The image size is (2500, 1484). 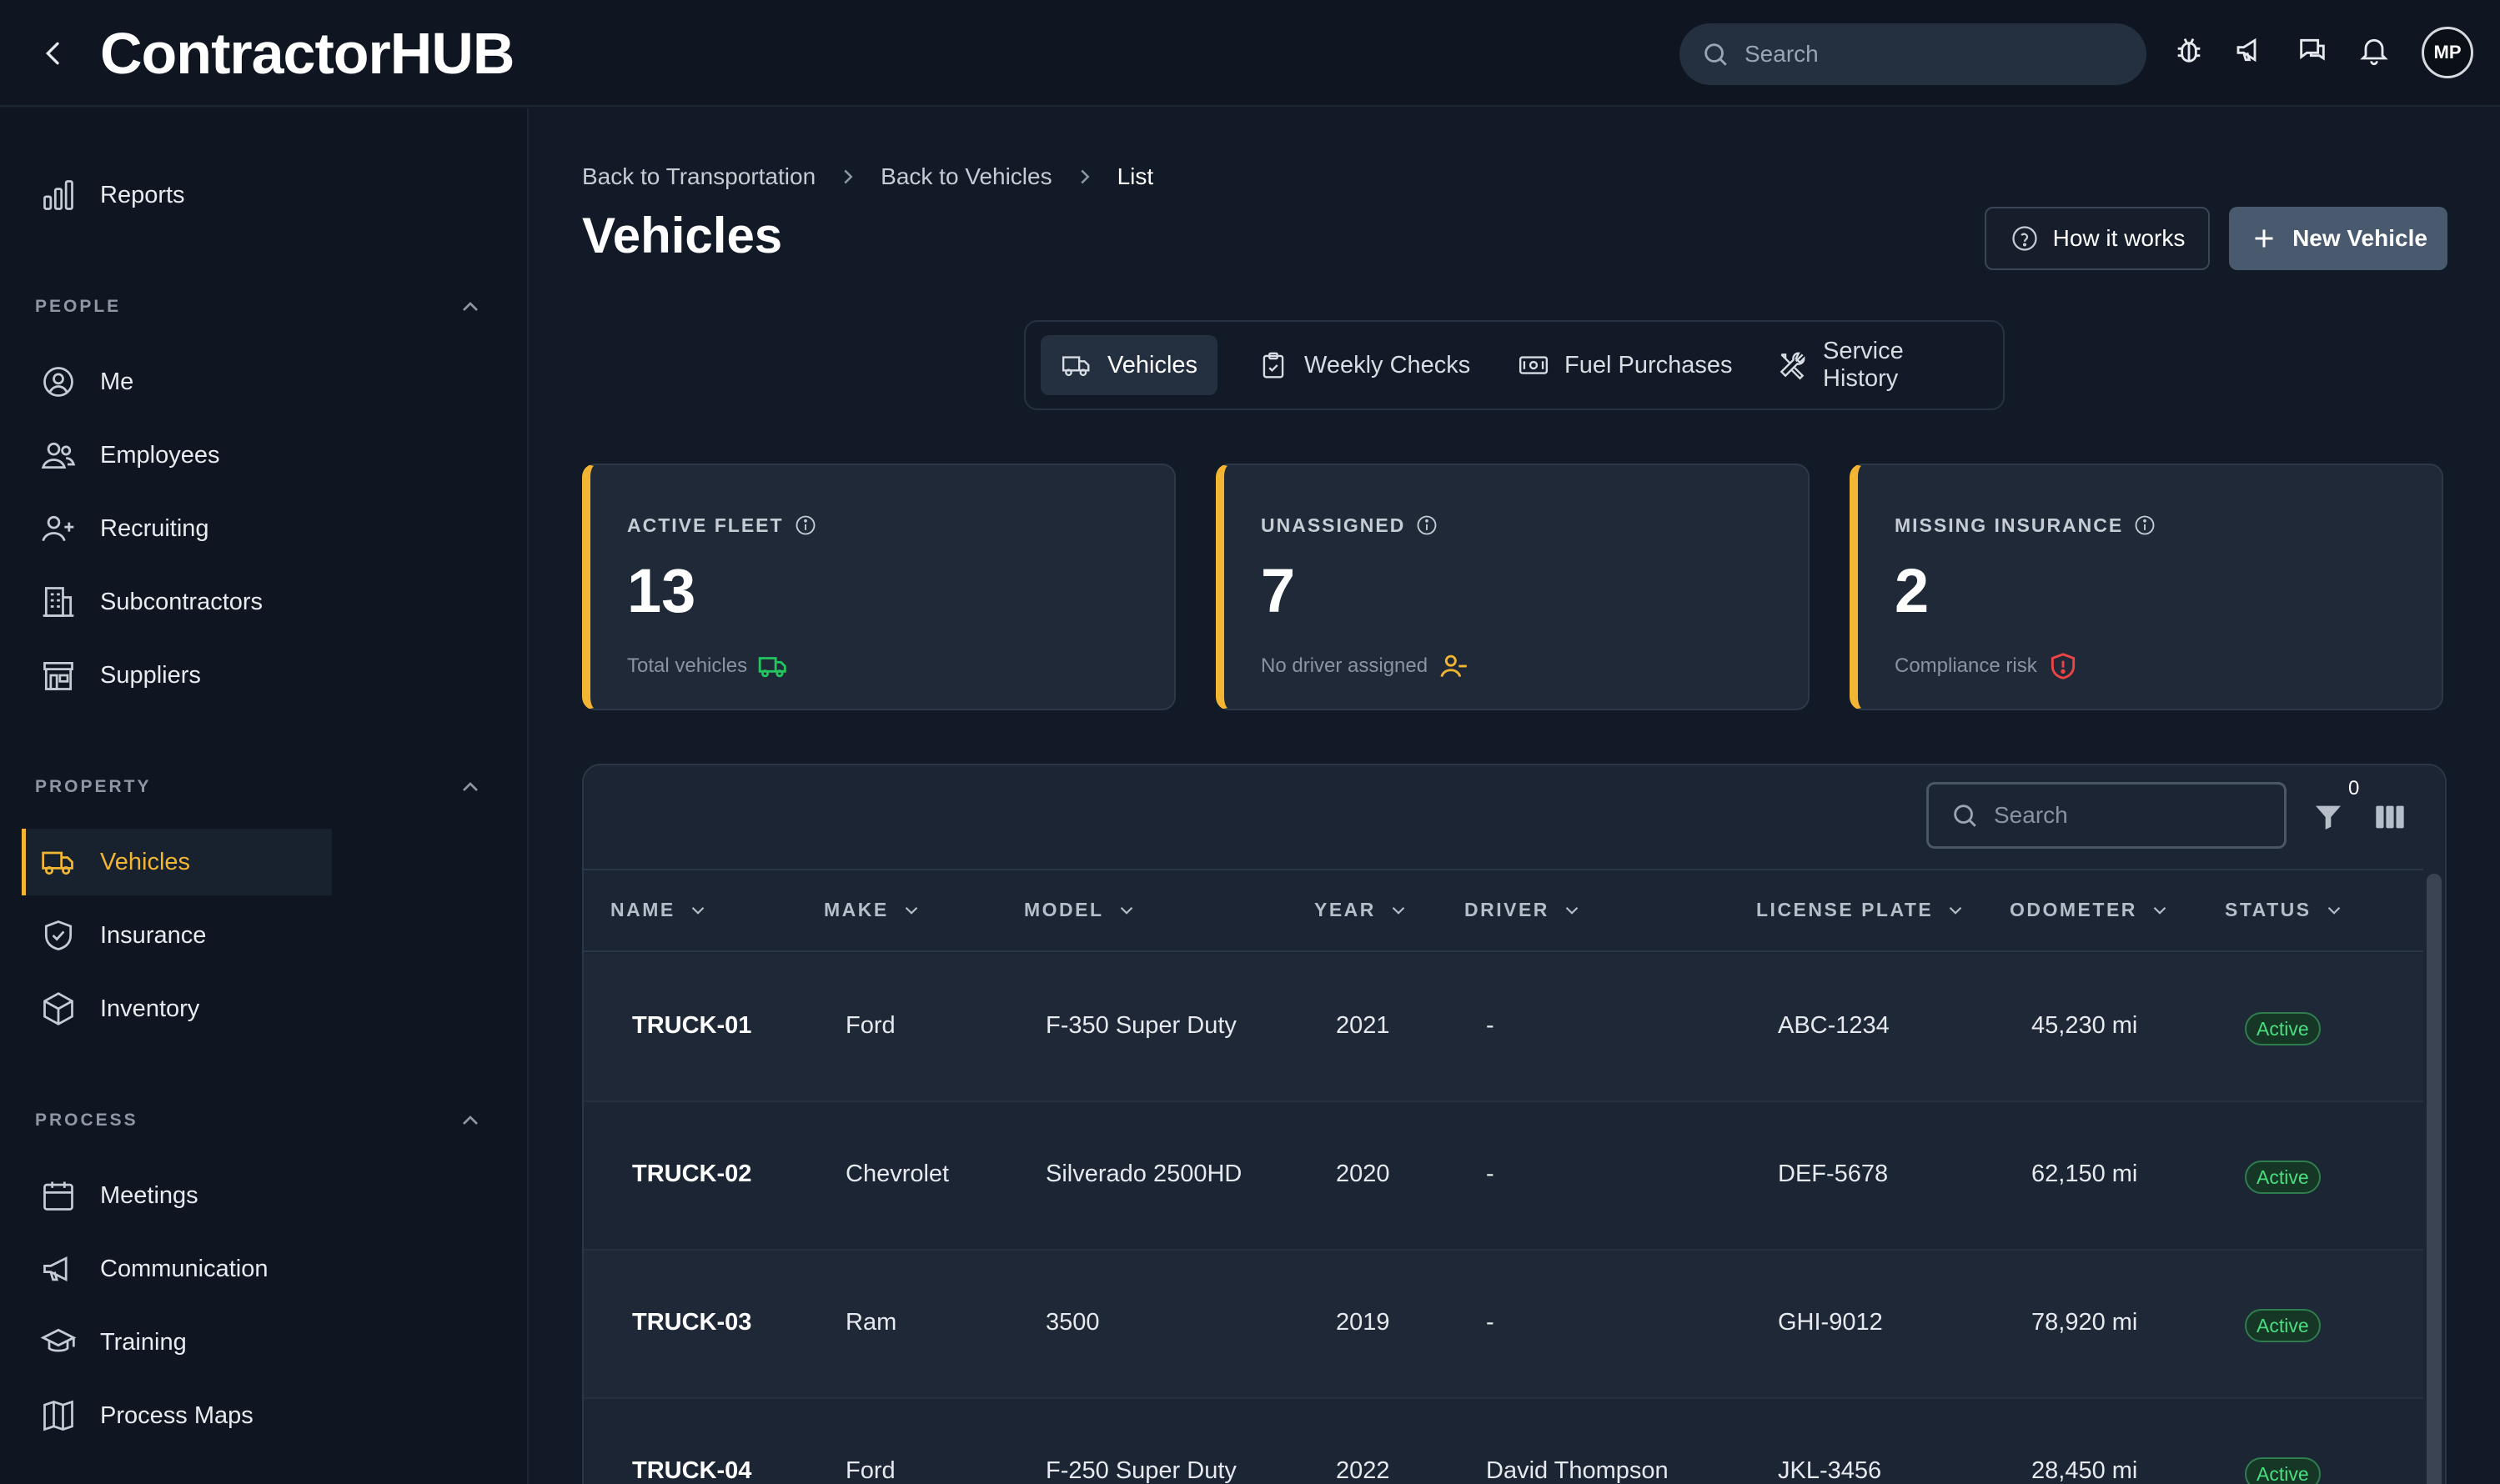 What do you see at coordinates (143, 1342) in the screenshot?
I see `sidebar-item-label: Training` at bounding box center [143, 1342].